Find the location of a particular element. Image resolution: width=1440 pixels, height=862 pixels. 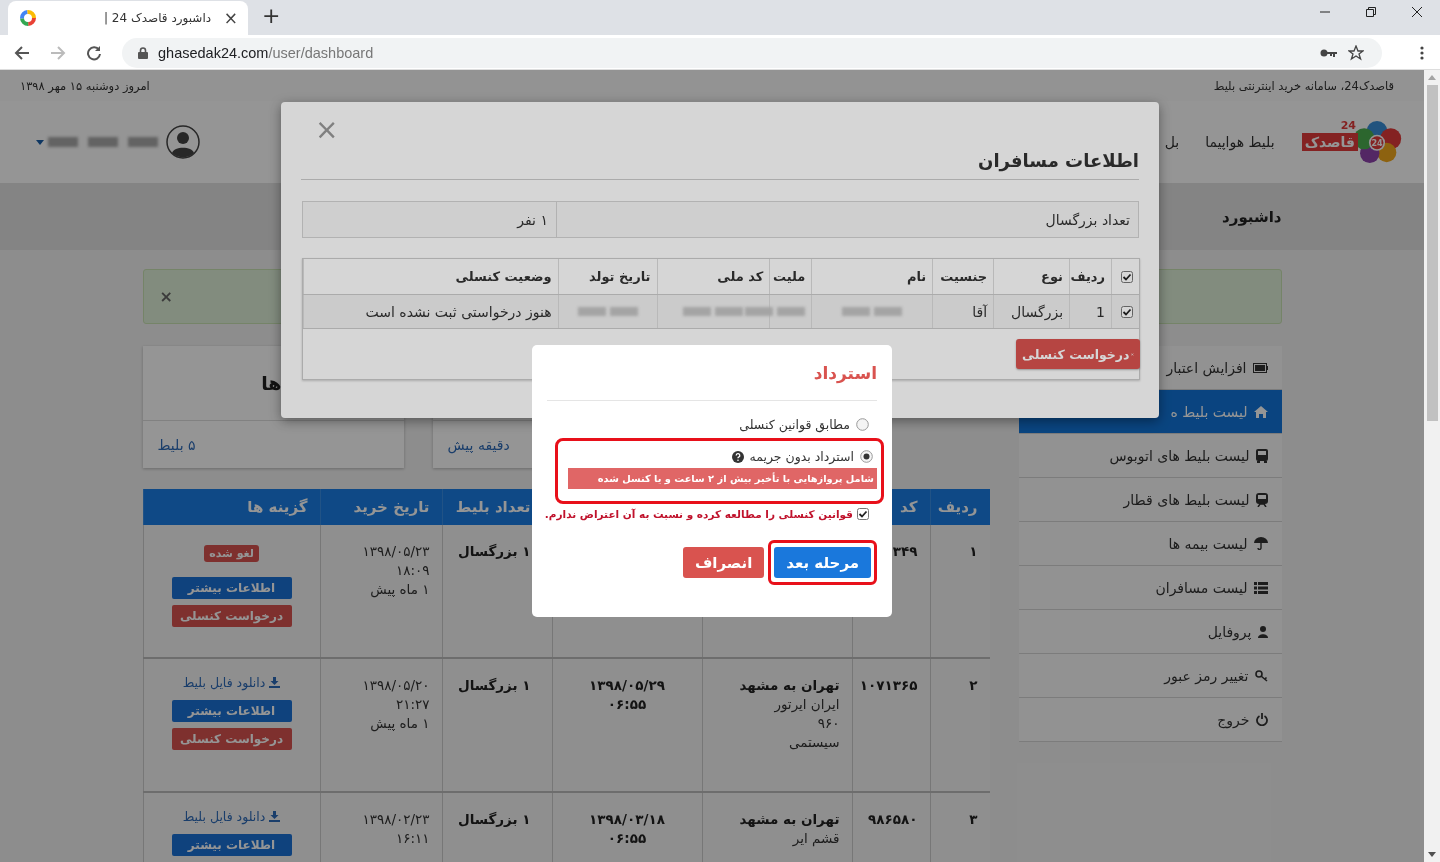

summary-value: ۱ نفر is located at coordinates (532, 219).